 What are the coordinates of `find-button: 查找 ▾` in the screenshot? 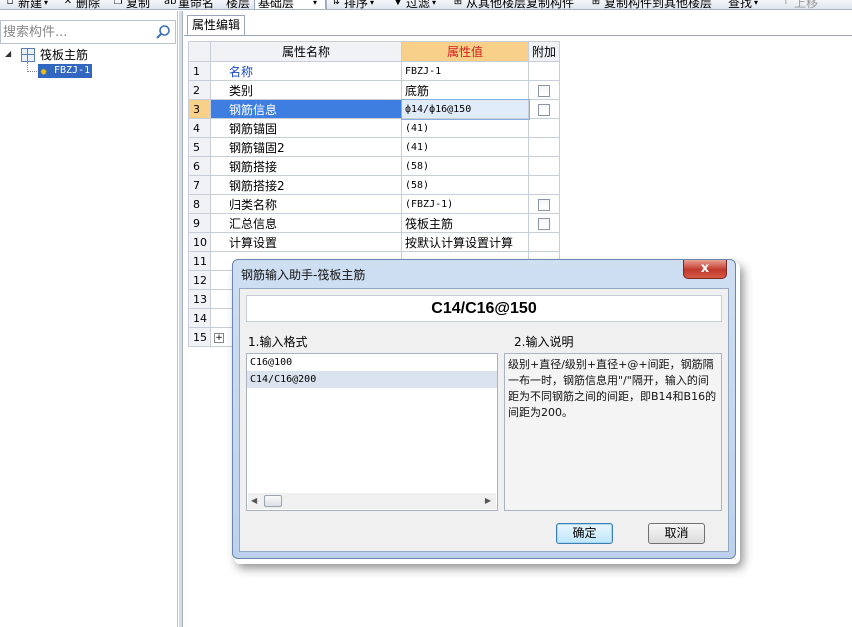 It's located at (743, 4).